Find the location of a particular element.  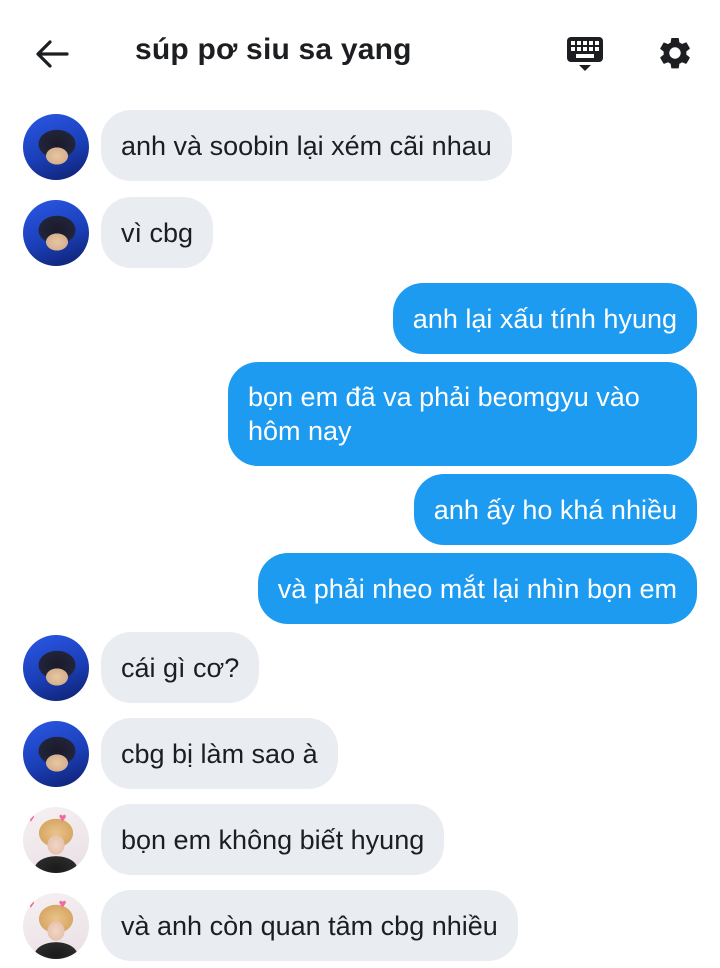

gear-icon is located at coordinates (675, 53).